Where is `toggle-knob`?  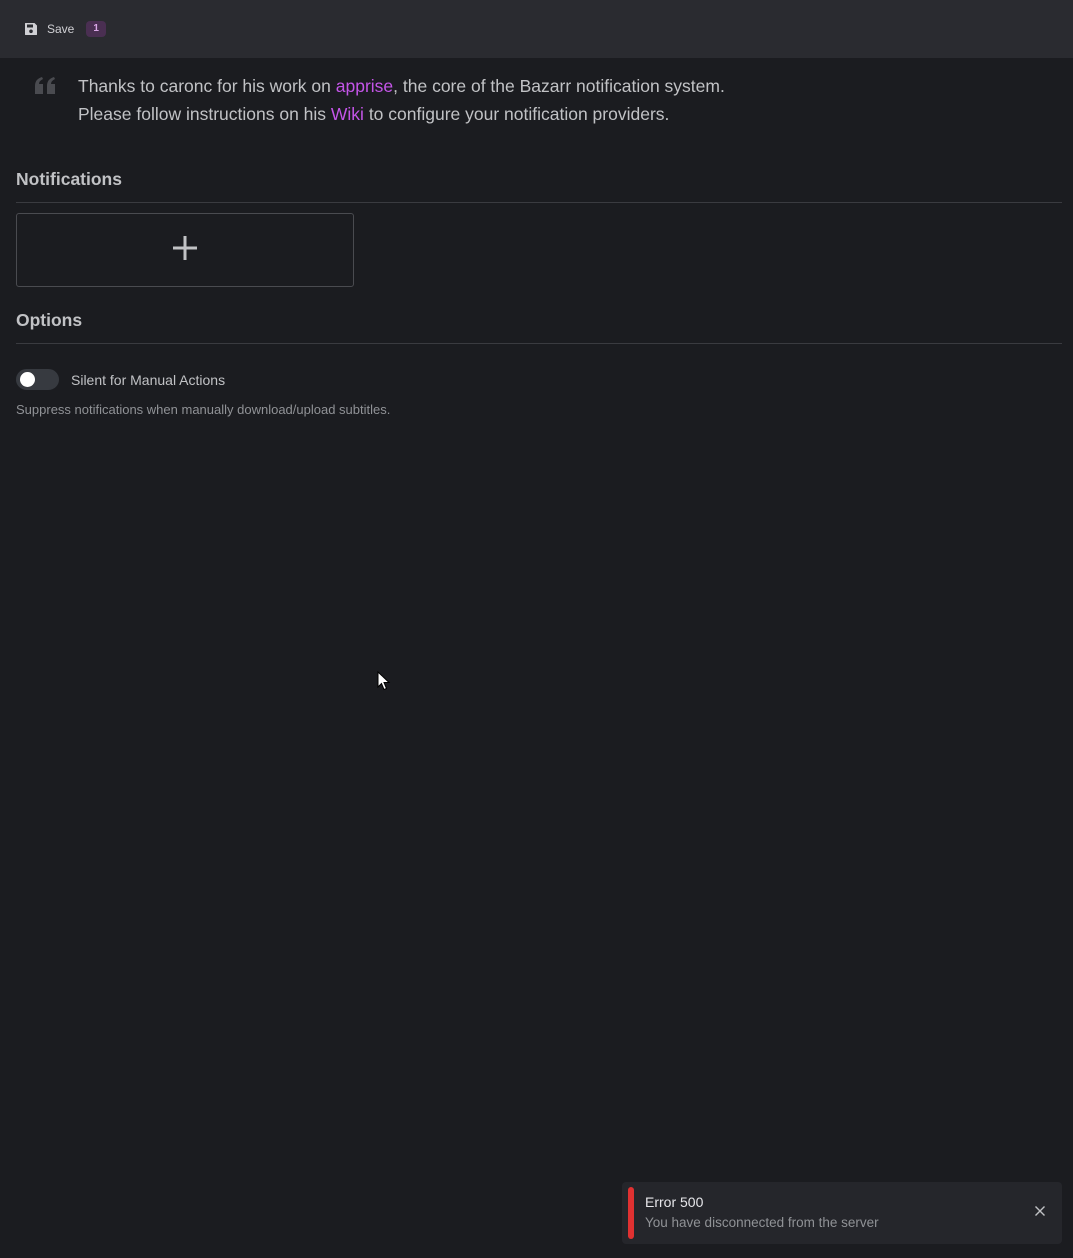
toggle-knob is located at coordinates (27, 379).